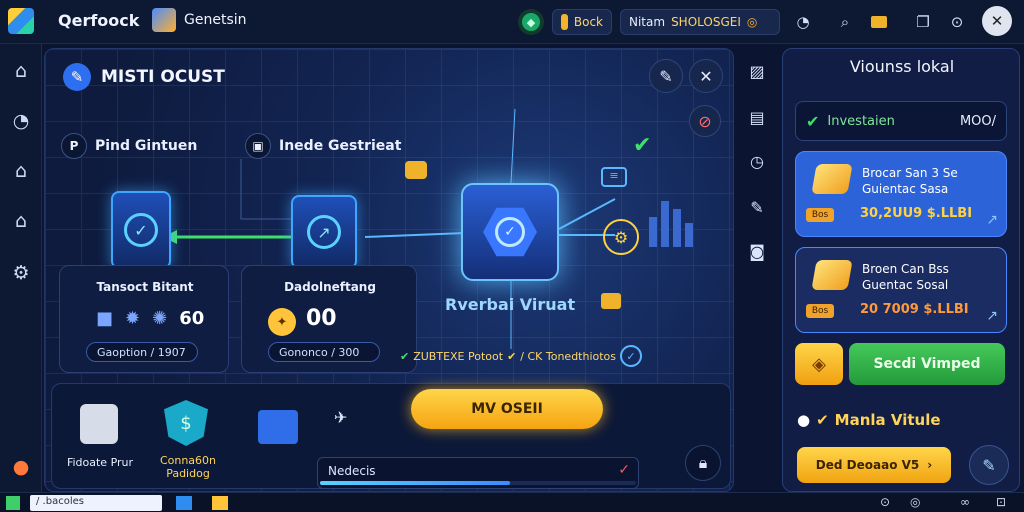  Describe the element at coordinates (671, 222) in the screenshot. I see `bar-chart-icon` at that location.